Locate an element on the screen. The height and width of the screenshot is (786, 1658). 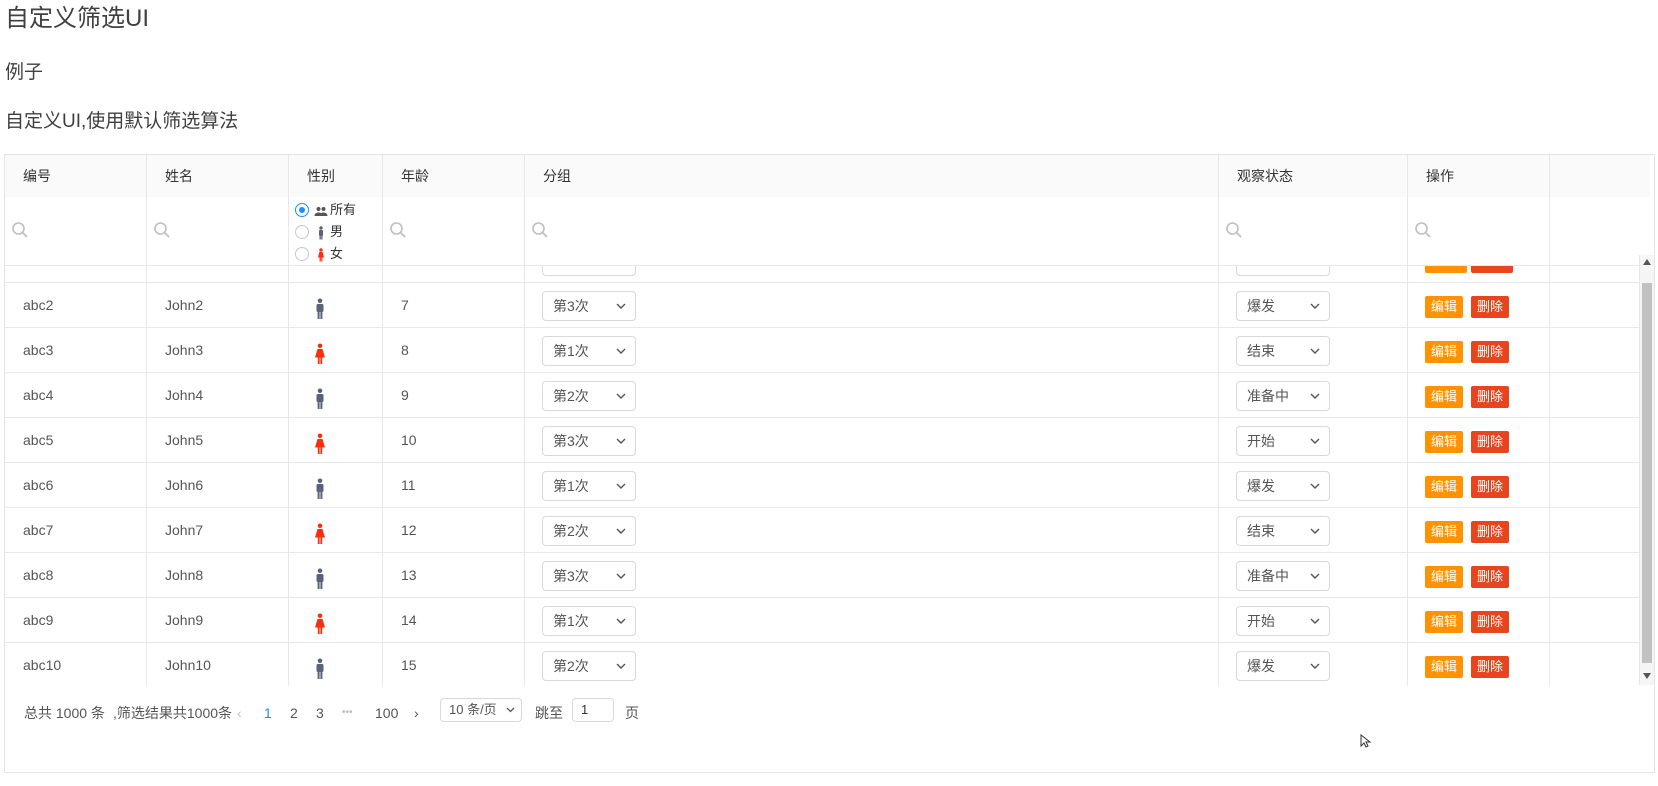
page-3: 3 is located at coordinates (320, 713).